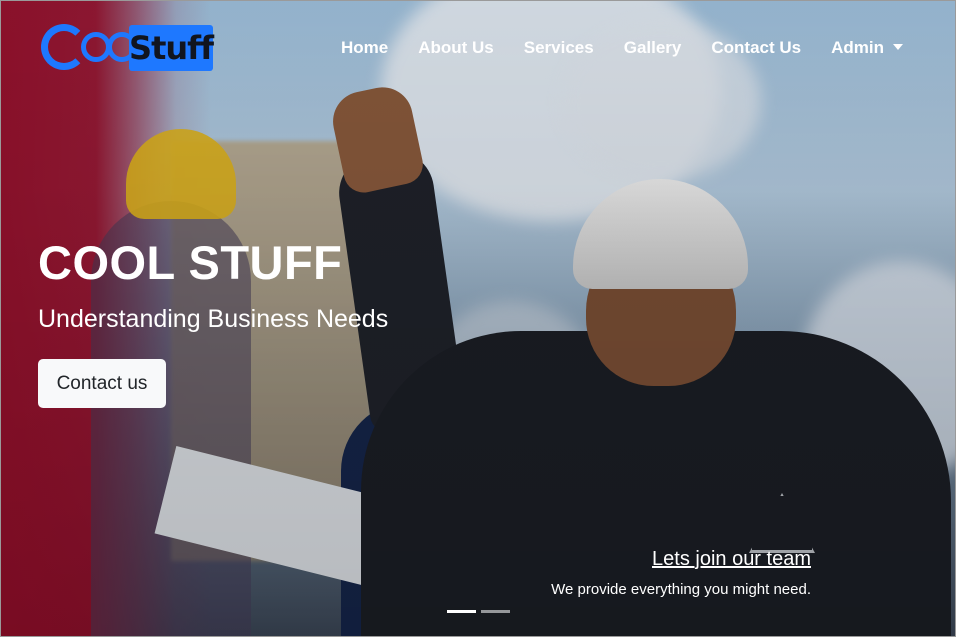 This screenshot has height=637, width=956. Describe the element at coordinates (681, 589) in the screenshot. I see `caption-text: We provide everything you might need.` at that location.